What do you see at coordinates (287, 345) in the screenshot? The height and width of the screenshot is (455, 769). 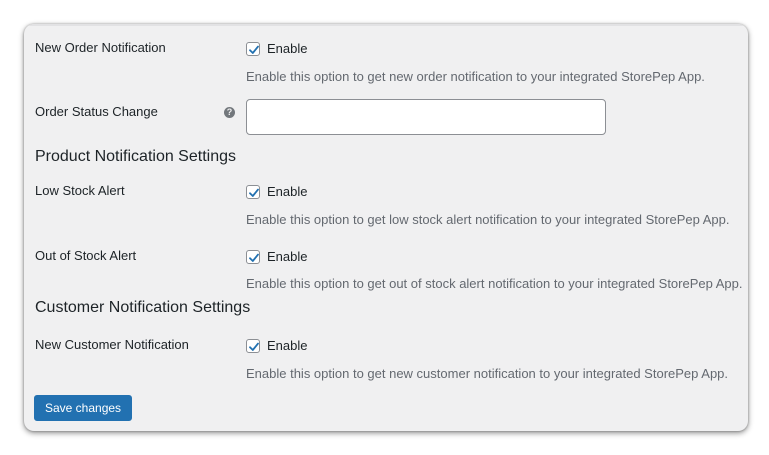 I see `new-customer-notification-enable-text: Enable` at bounding box center [287, 345].